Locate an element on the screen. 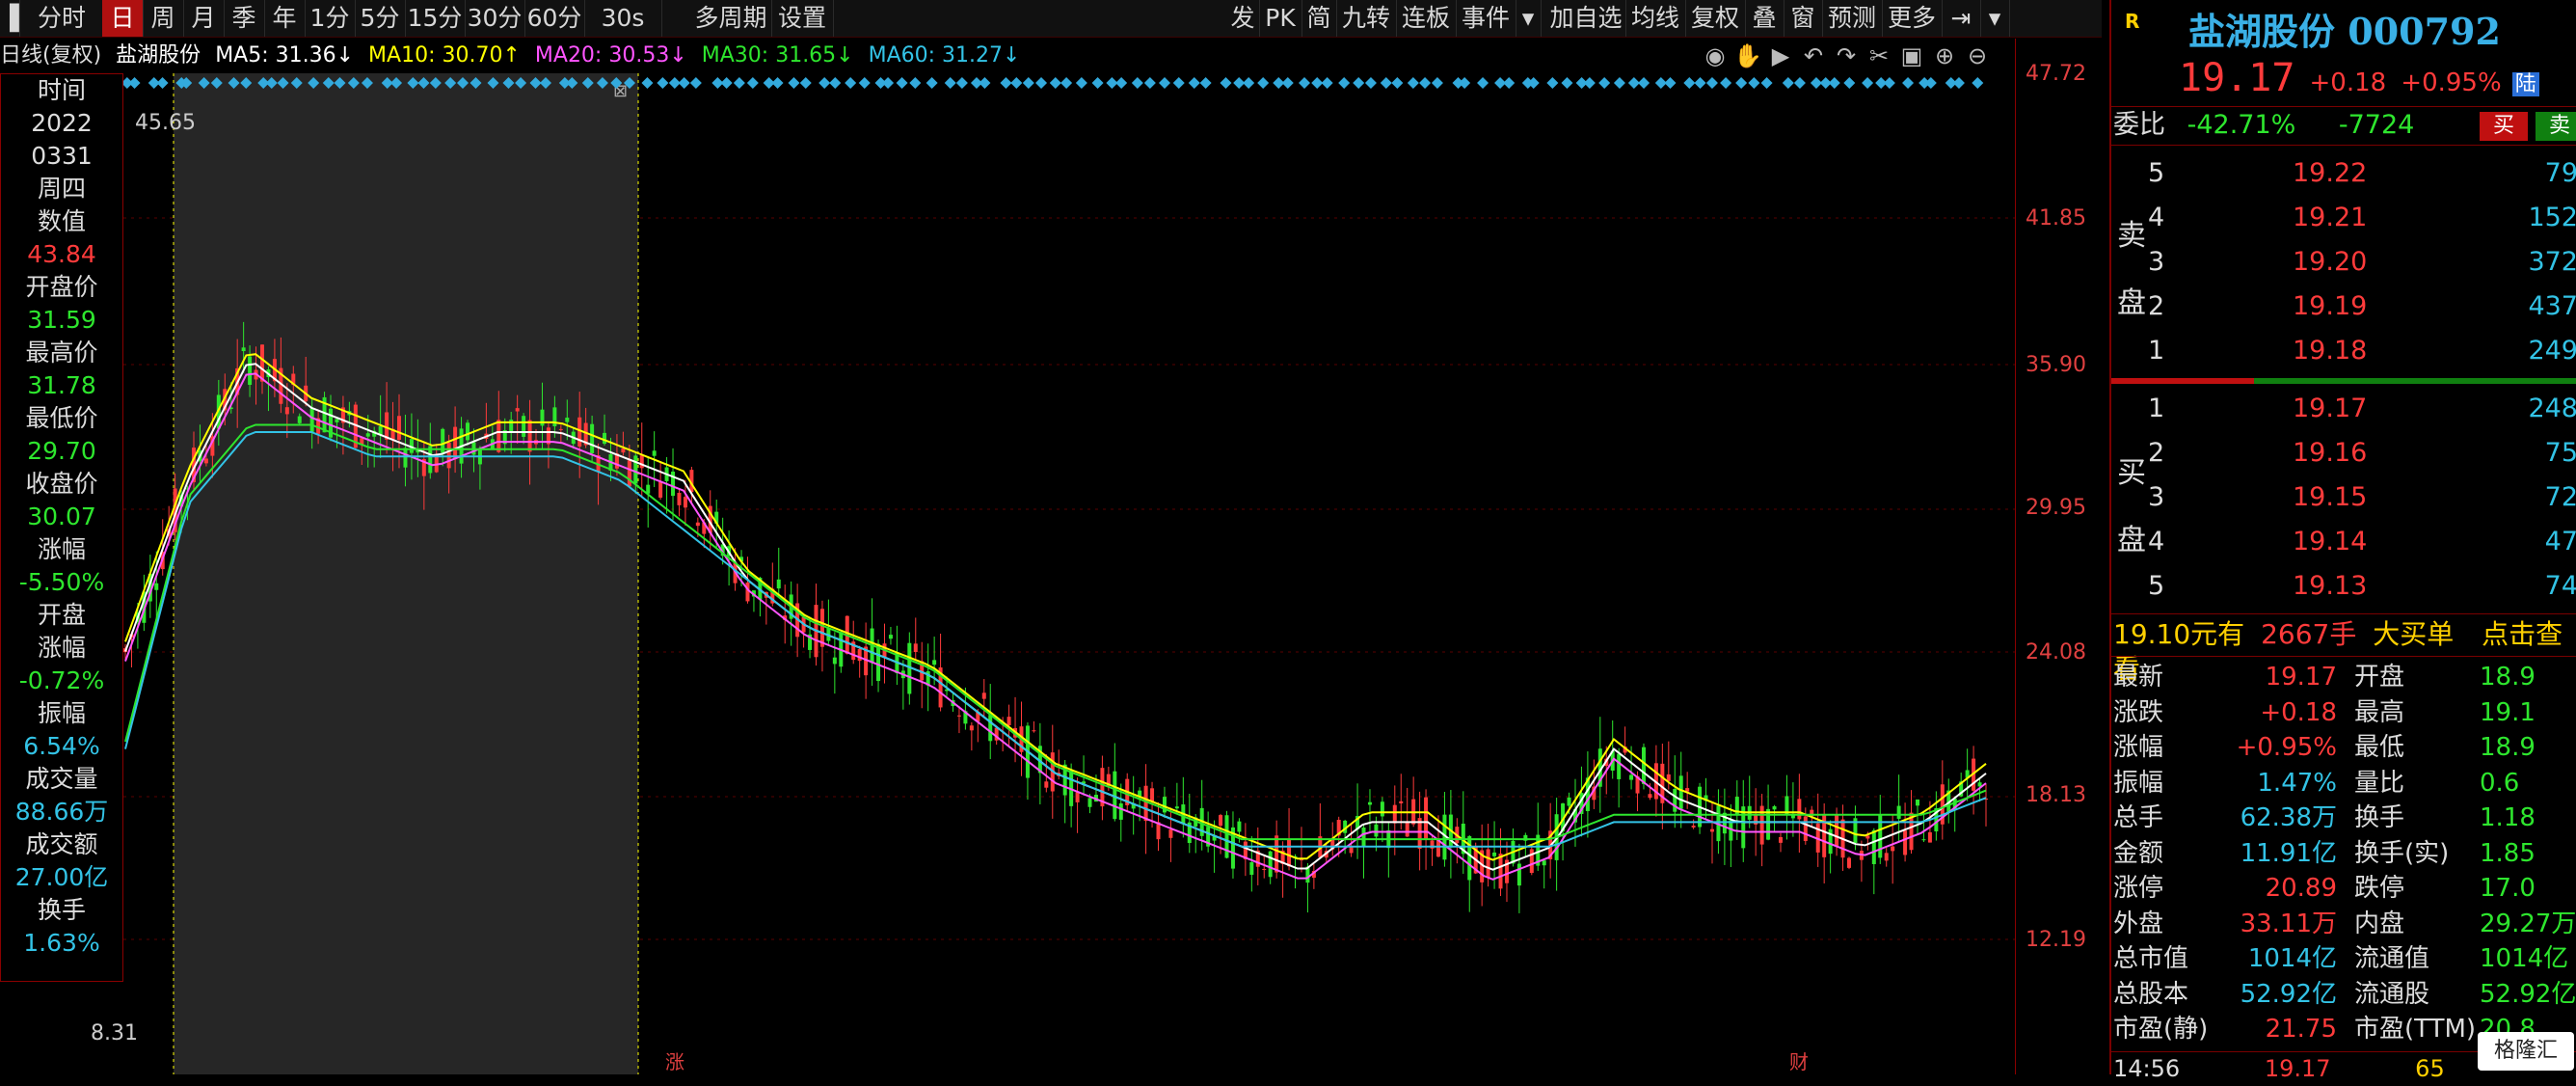  tab-15min: 15分 is located at coordinates (436, 18).